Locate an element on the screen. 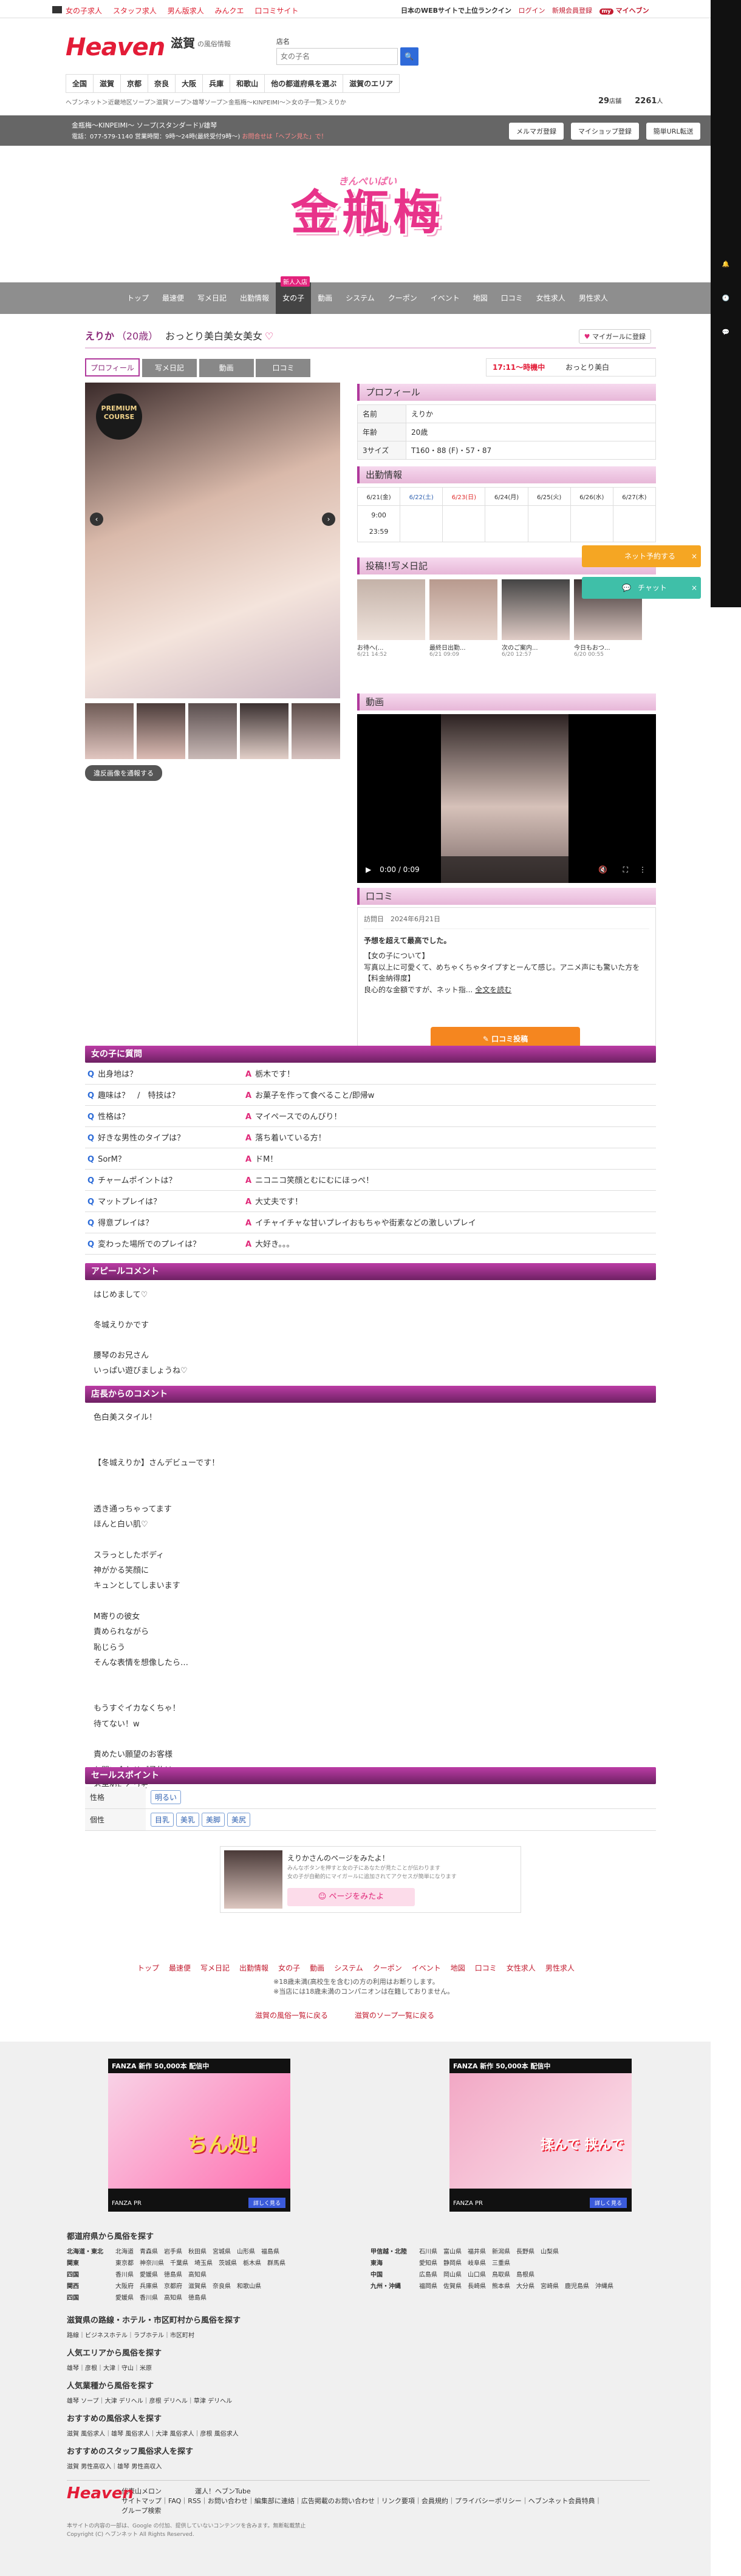 This screenshot has height=2576, width=741. footer-section-links: 滋賀 風俗求人｜雄琴 風俗求人｜大津 風俗求人｜彦根 風俗求人 is located at coordinates (358, 2433).